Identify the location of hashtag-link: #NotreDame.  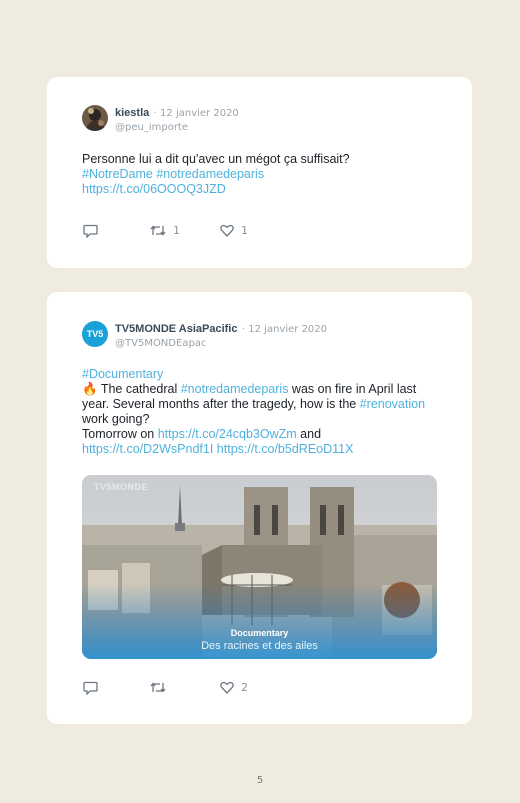
(117, 174).